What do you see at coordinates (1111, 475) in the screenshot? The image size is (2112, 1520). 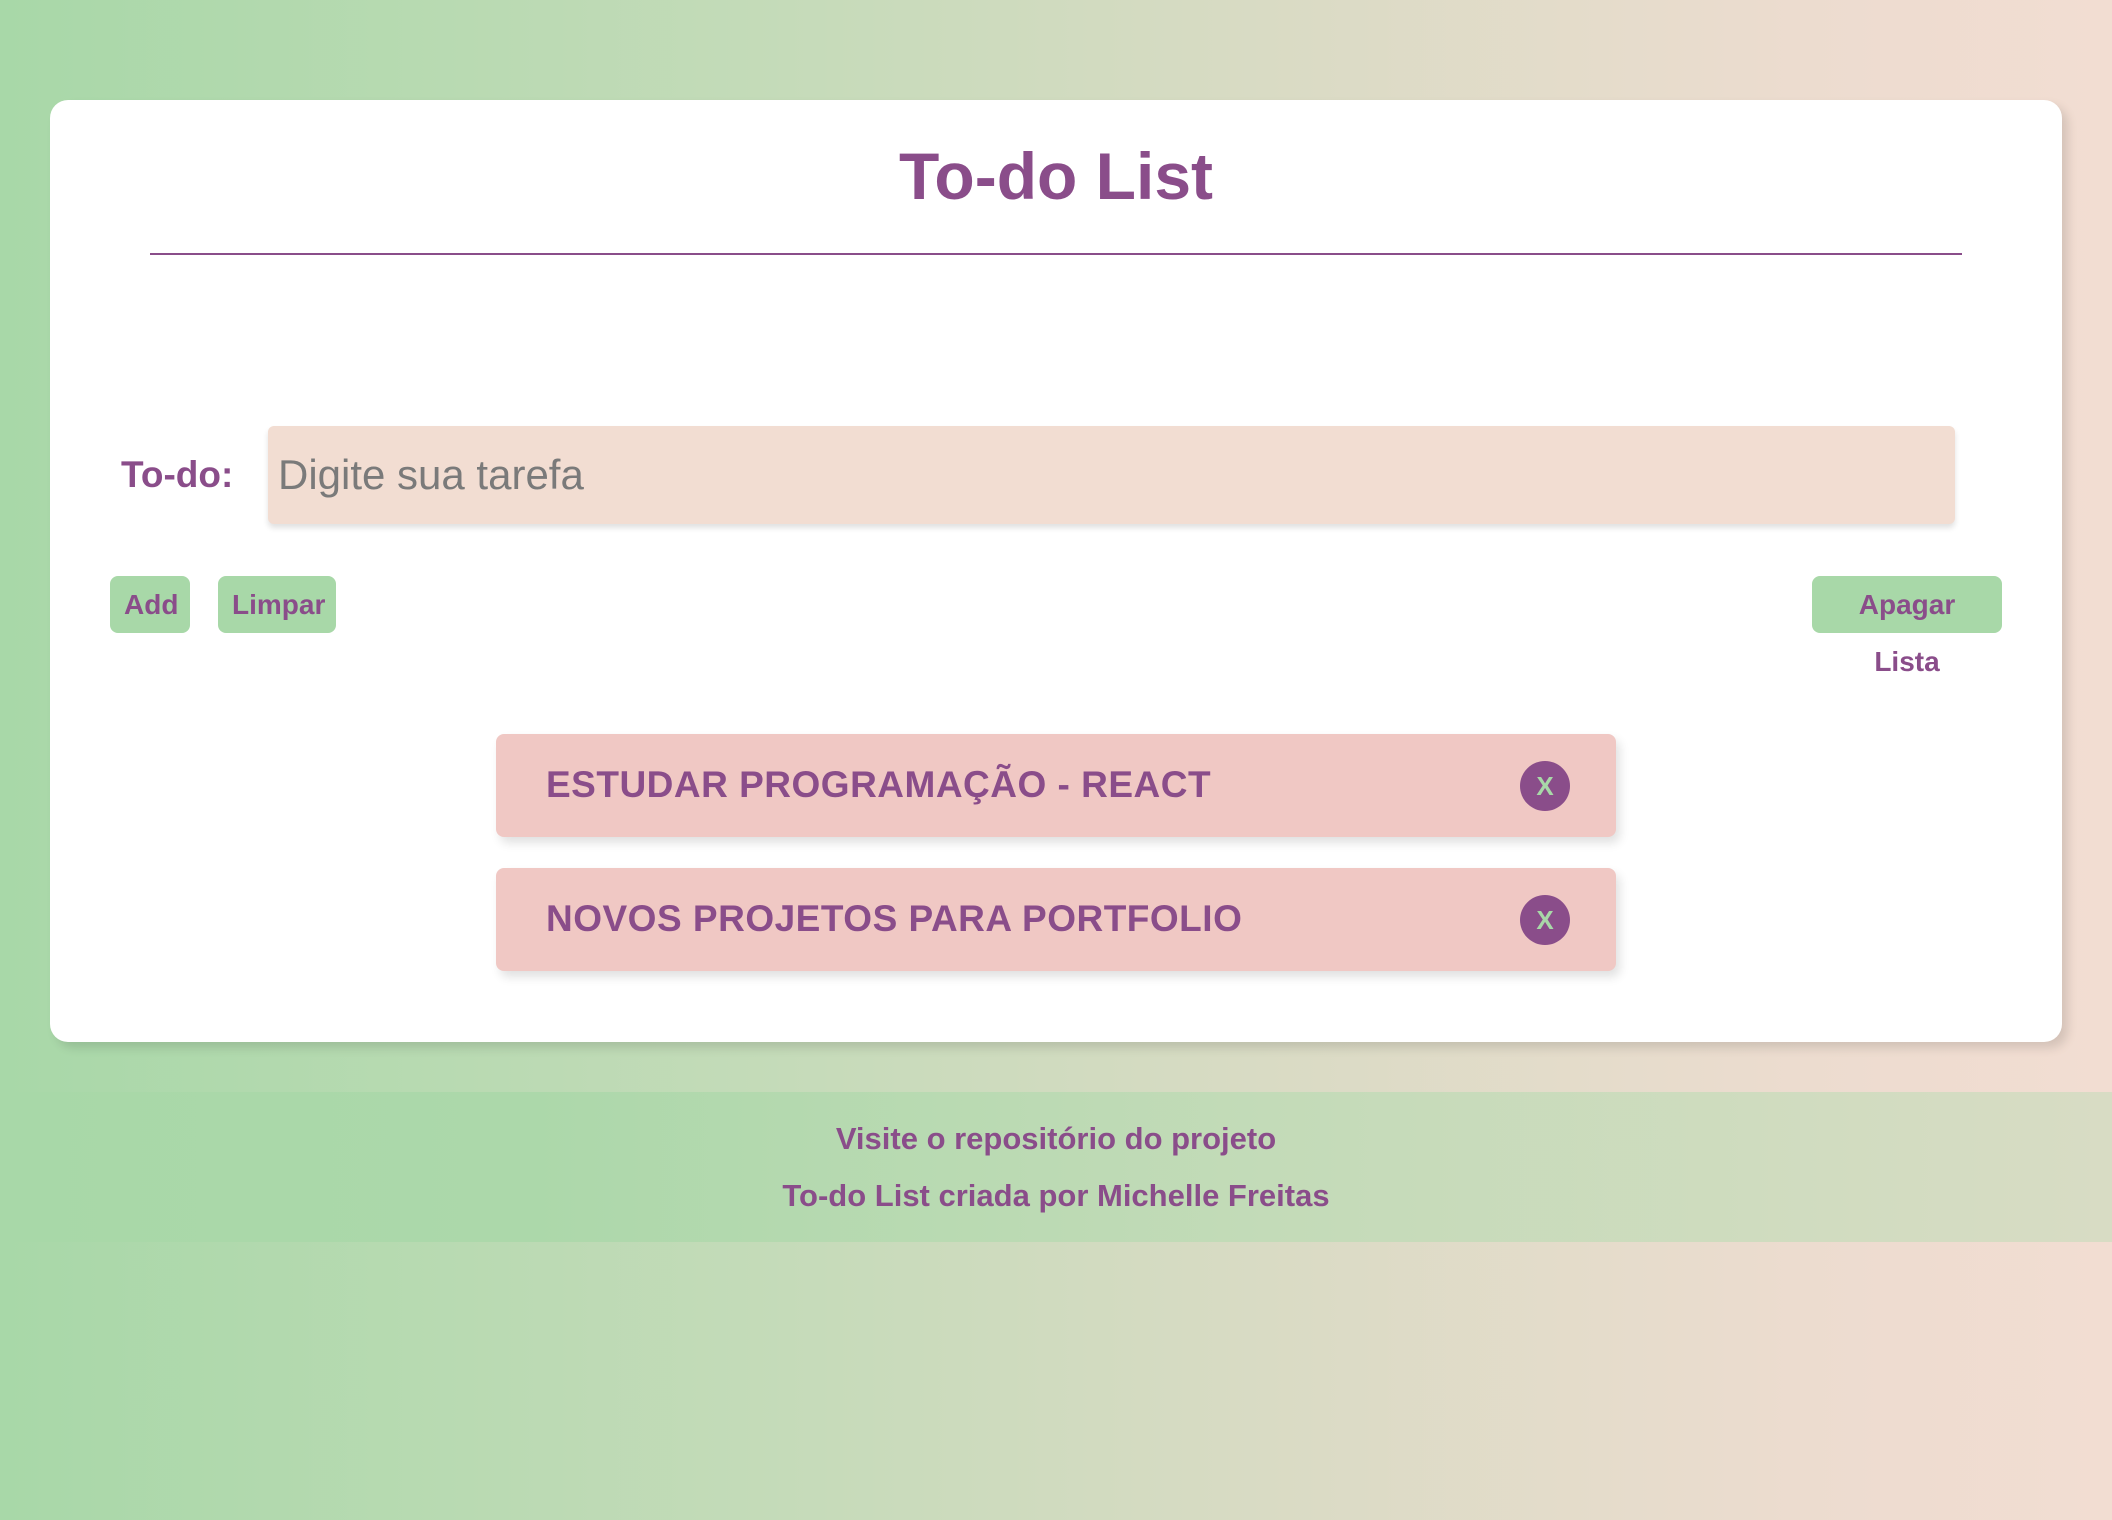 I see `todo-input` at bounding box center [1111, 475].